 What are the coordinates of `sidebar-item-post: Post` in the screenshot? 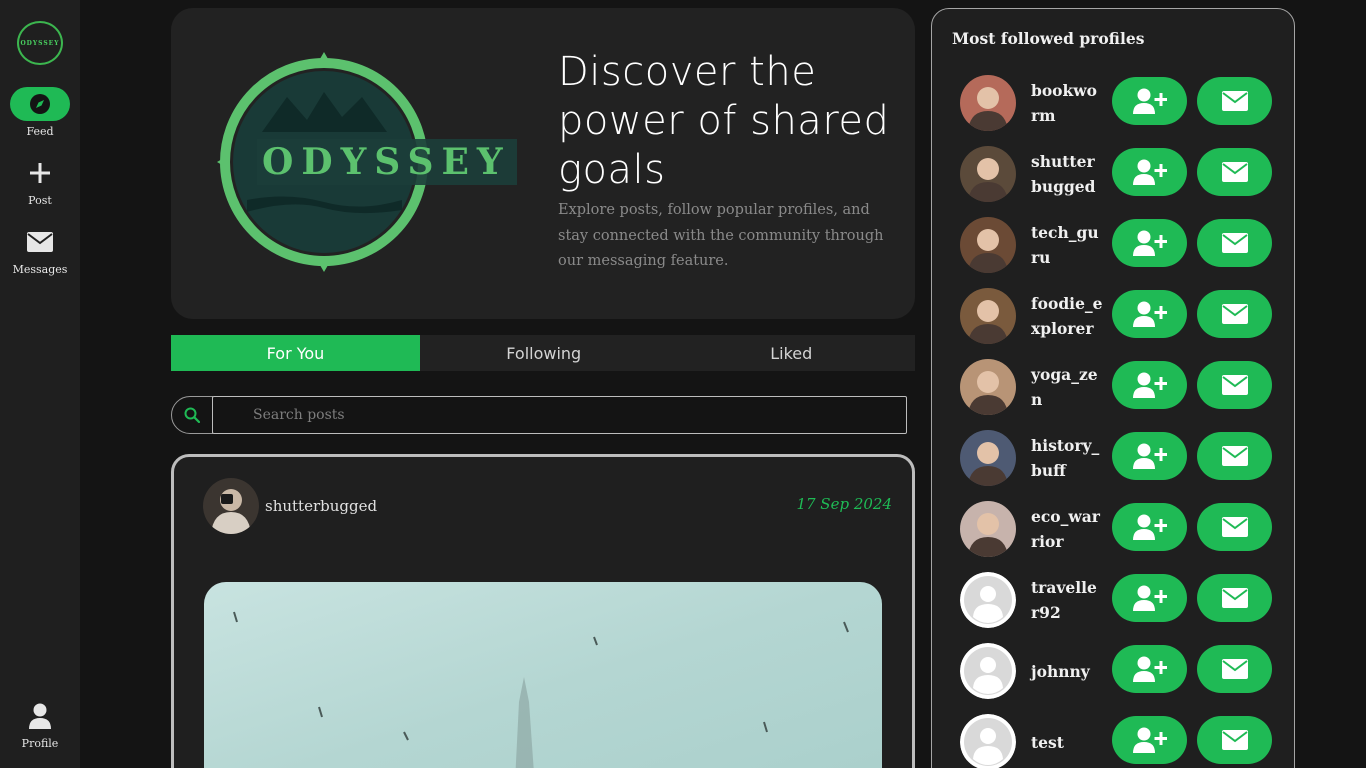 It's located at (40, 181).